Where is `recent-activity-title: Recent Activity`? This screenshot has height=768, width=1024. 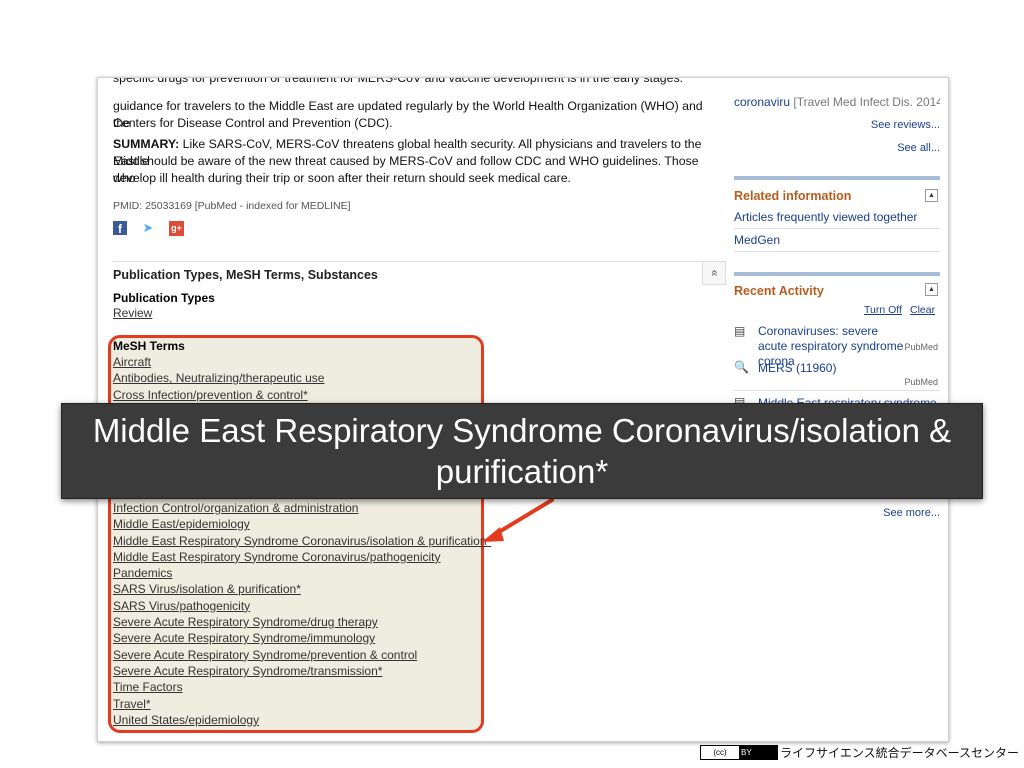
recent-activity-title: Recent Activity is located at coordinates (779, 291).